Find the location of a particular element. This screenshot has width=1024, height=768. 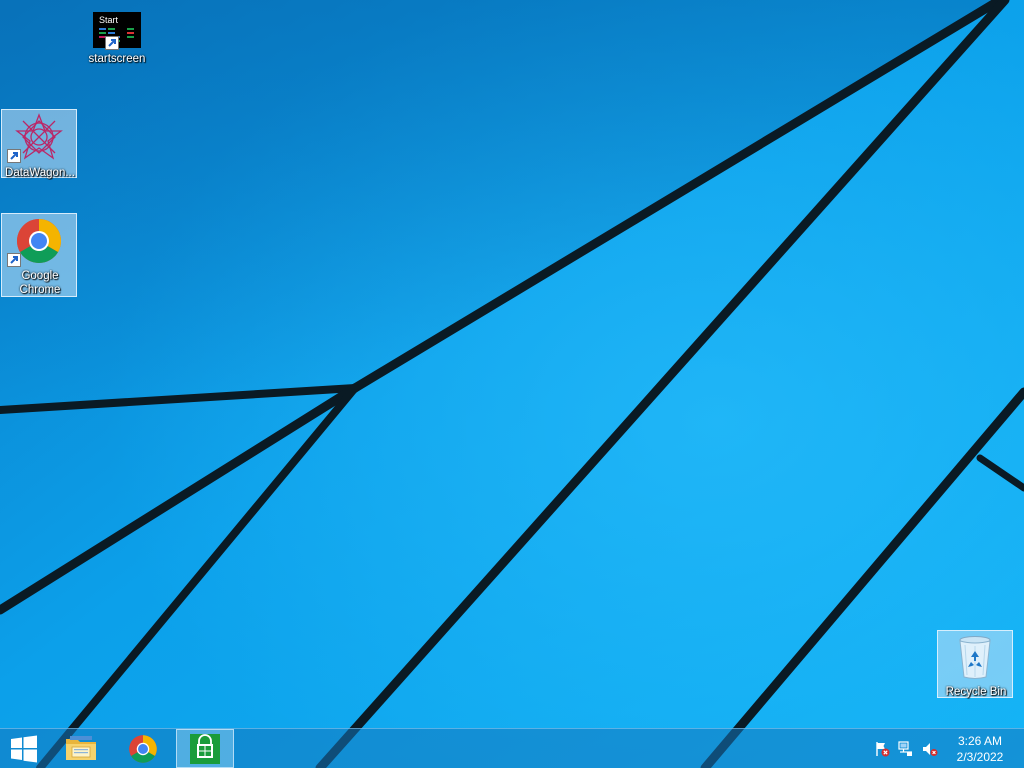

network-icon is located at coordinates (906, 749).